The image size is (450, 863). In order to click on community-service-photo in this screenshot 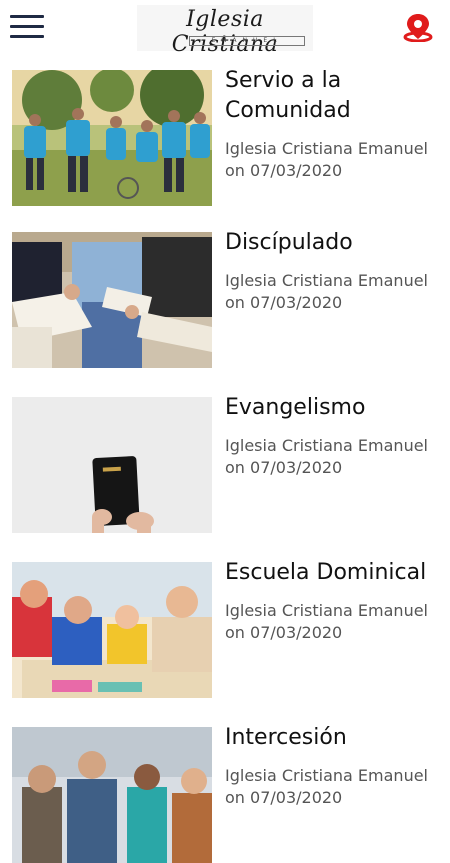, I will do `click(112, 138)`.